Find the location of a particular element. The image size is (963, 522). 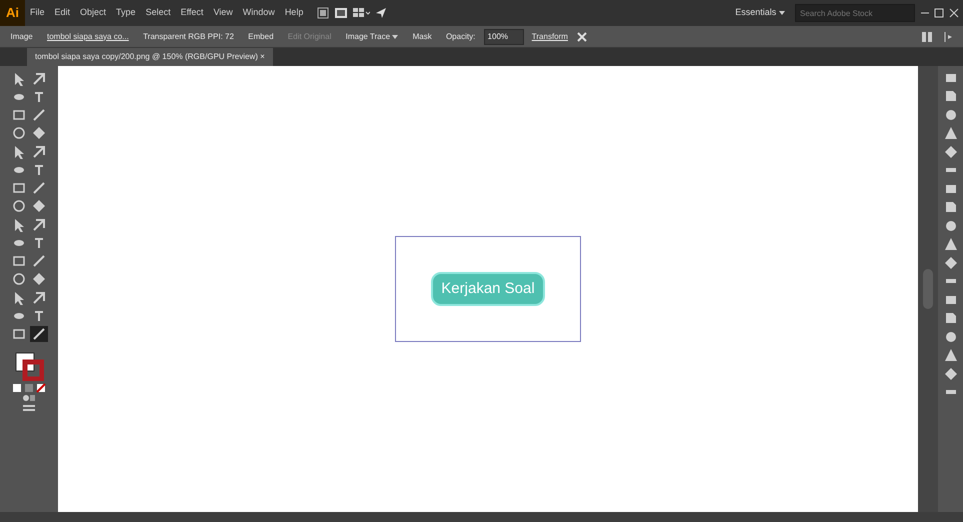

search-field: Search Adobe Stock is located at coordinates (855, 13).